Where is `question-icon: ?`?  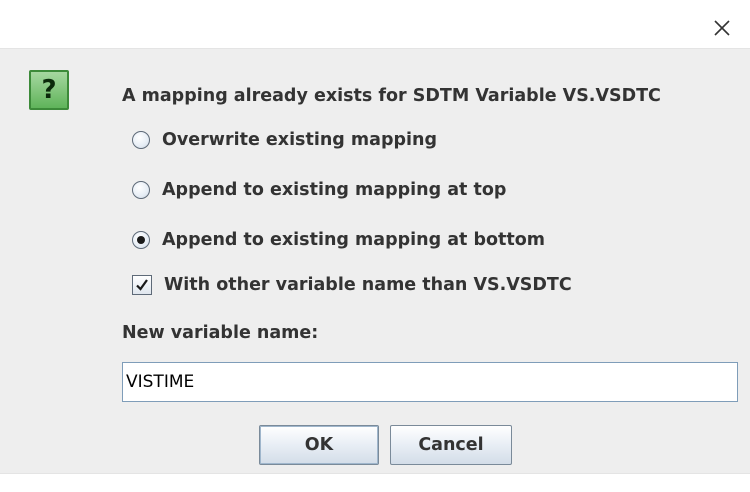 question-icon: ? is located at coordinates (49, 90).